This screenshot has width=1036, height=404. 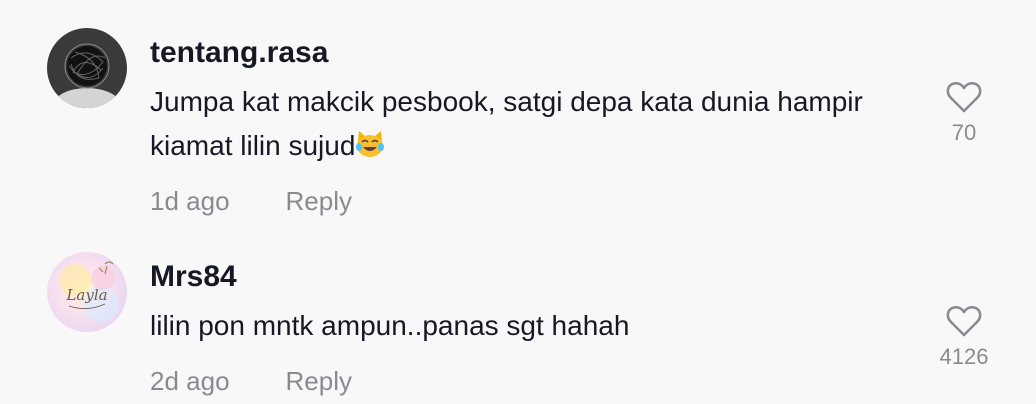 I want to click on cat-tears-of-joy-icon, so click(x=370, y=149).